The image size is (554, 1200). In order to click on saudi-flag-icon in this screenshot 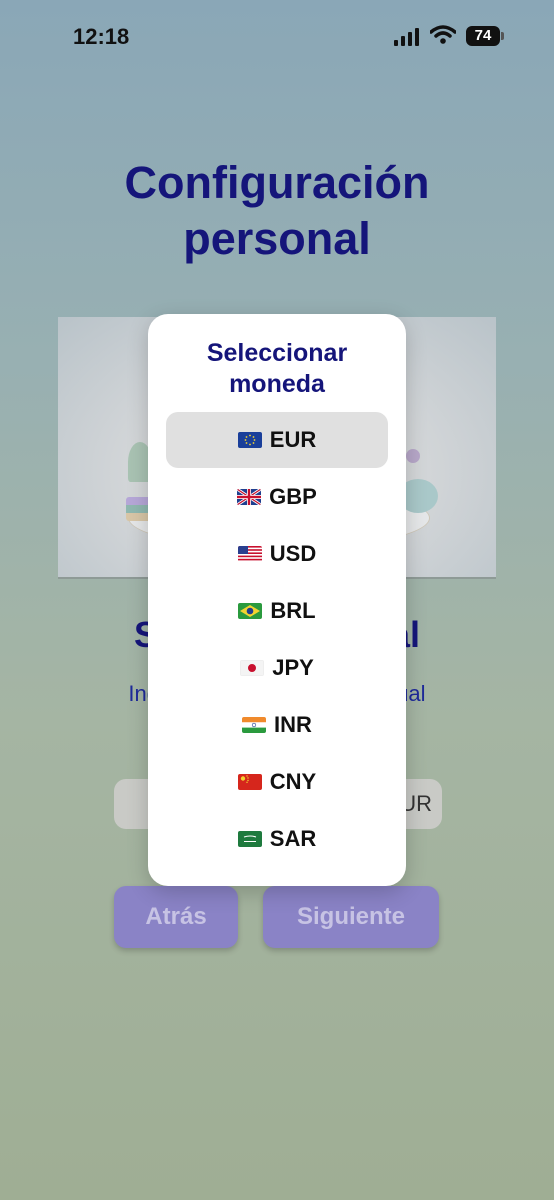, I will do `click(249, 839)`.